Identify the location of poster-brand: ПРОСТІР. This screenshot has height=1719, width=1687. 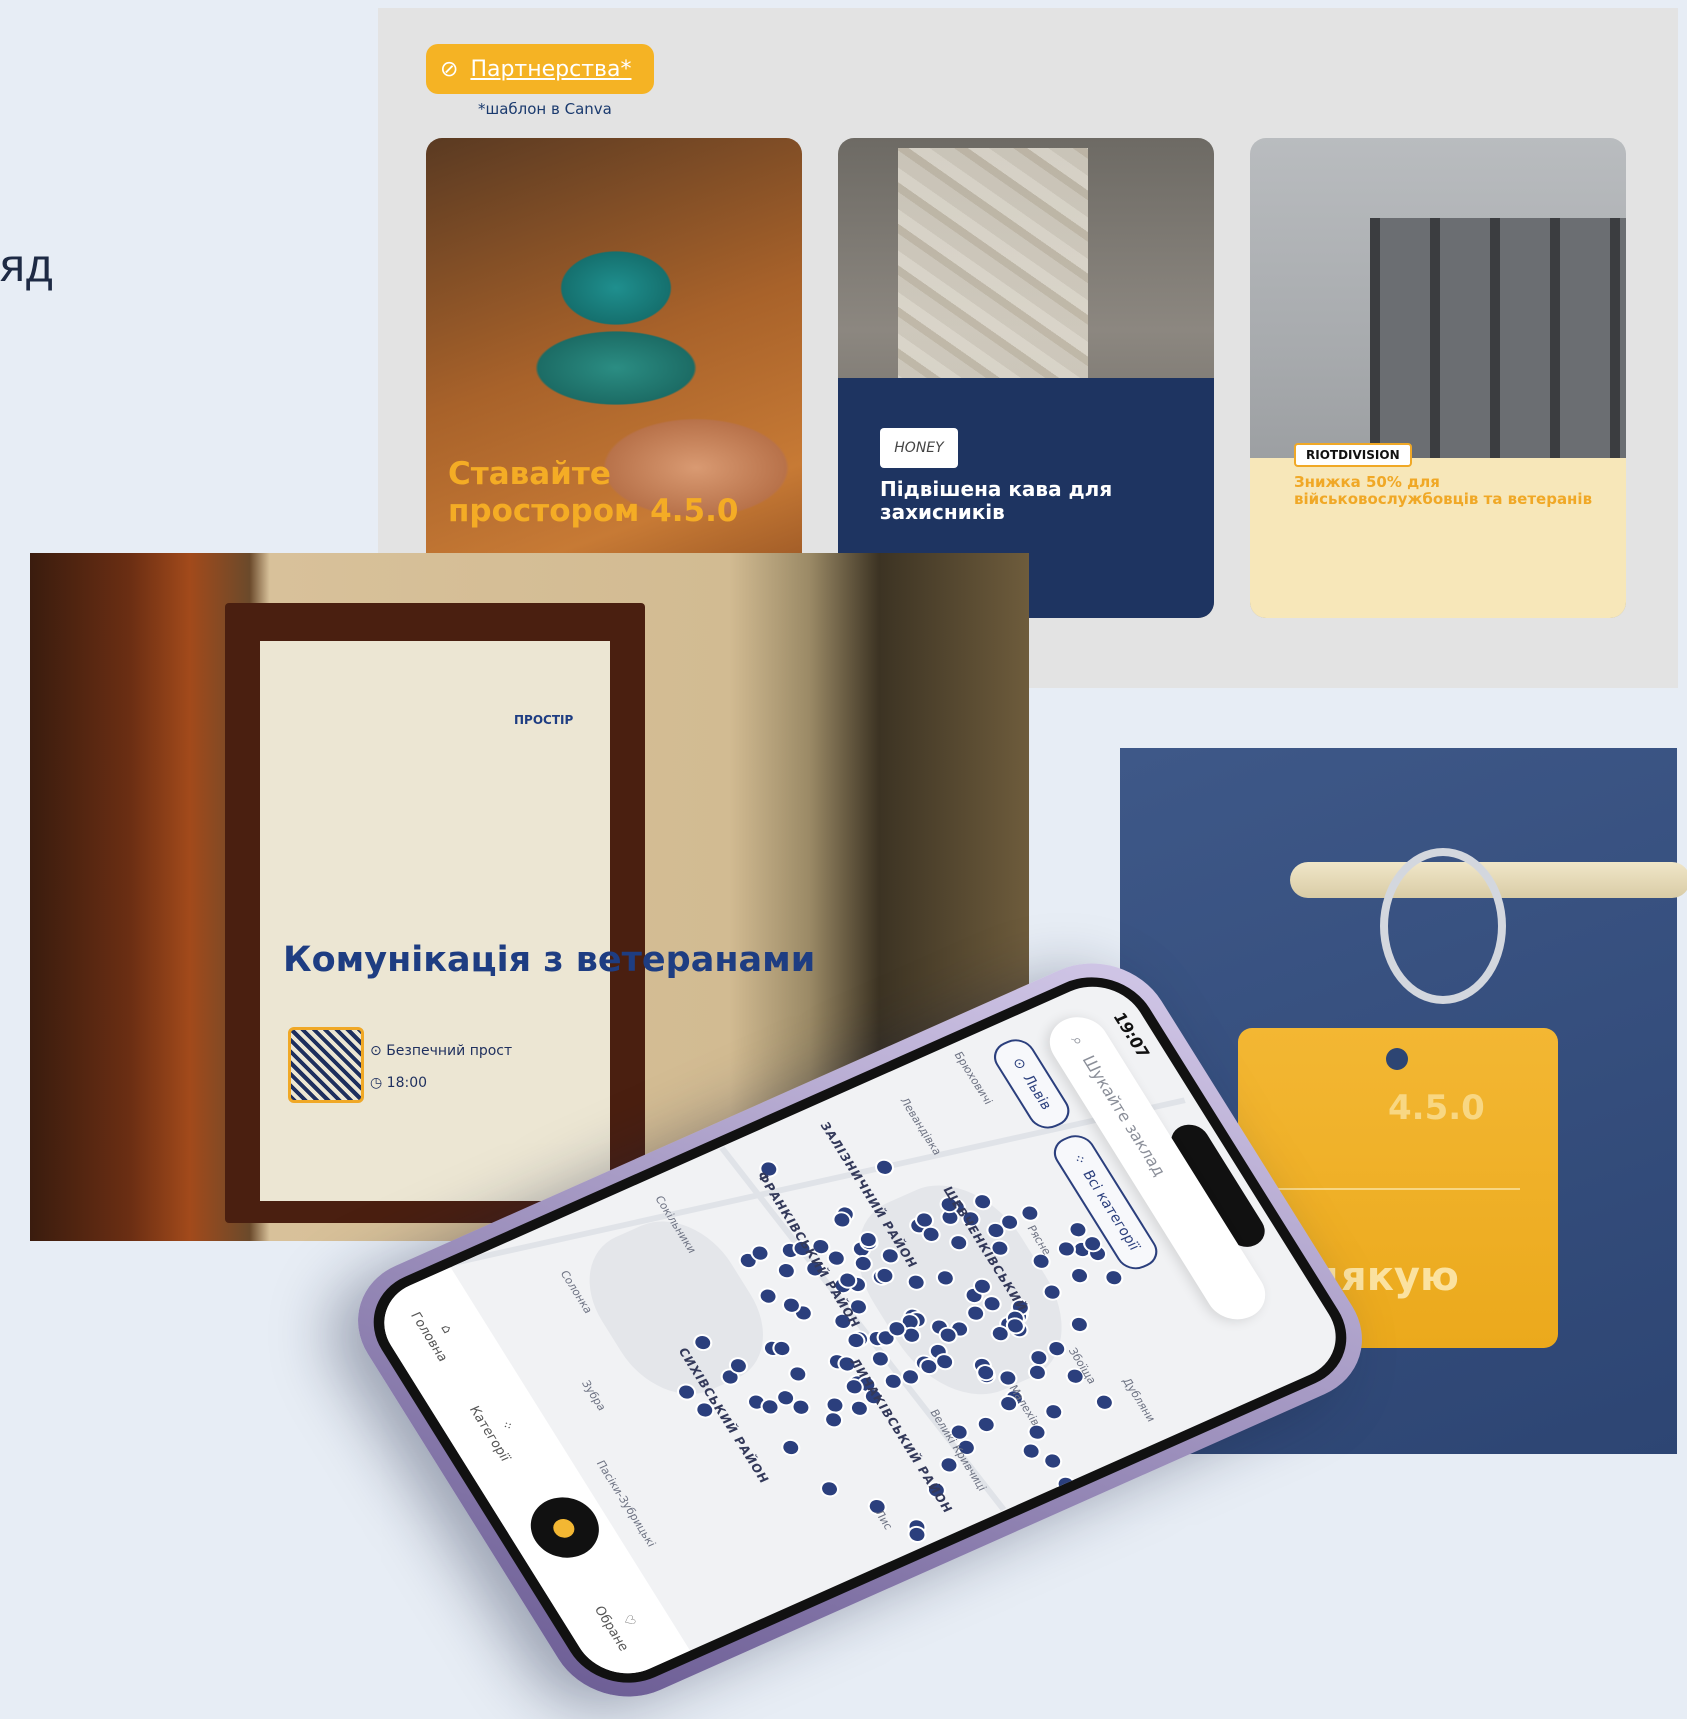
(544, 720).